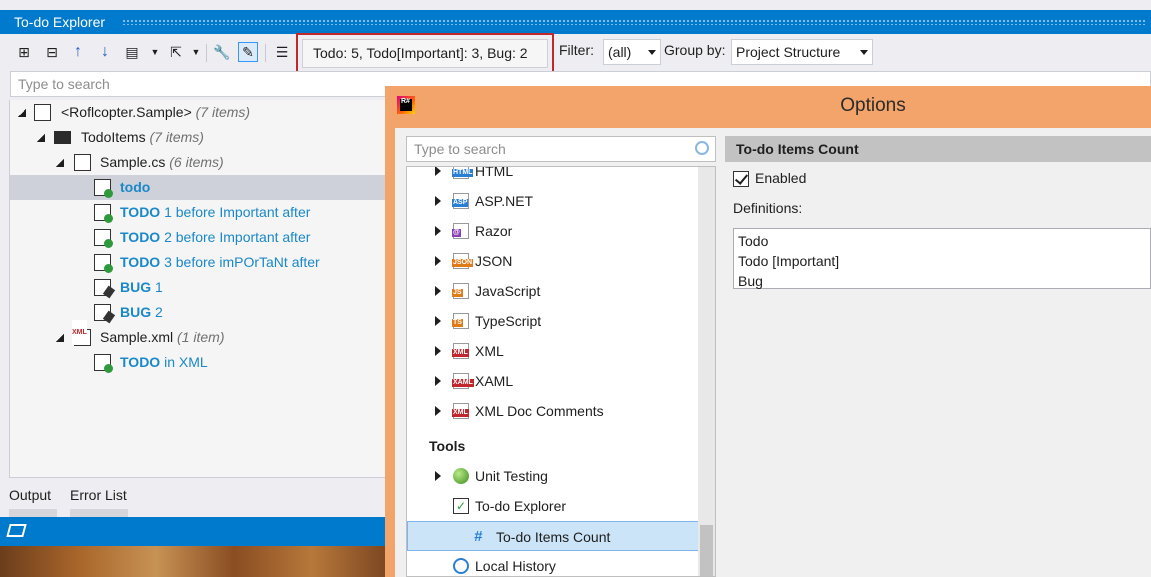 This screenshot has height=577, width=1151. Describe the element at coordinates (753, 241) in the screenshot. I see `definition-line: Todo` at that location.